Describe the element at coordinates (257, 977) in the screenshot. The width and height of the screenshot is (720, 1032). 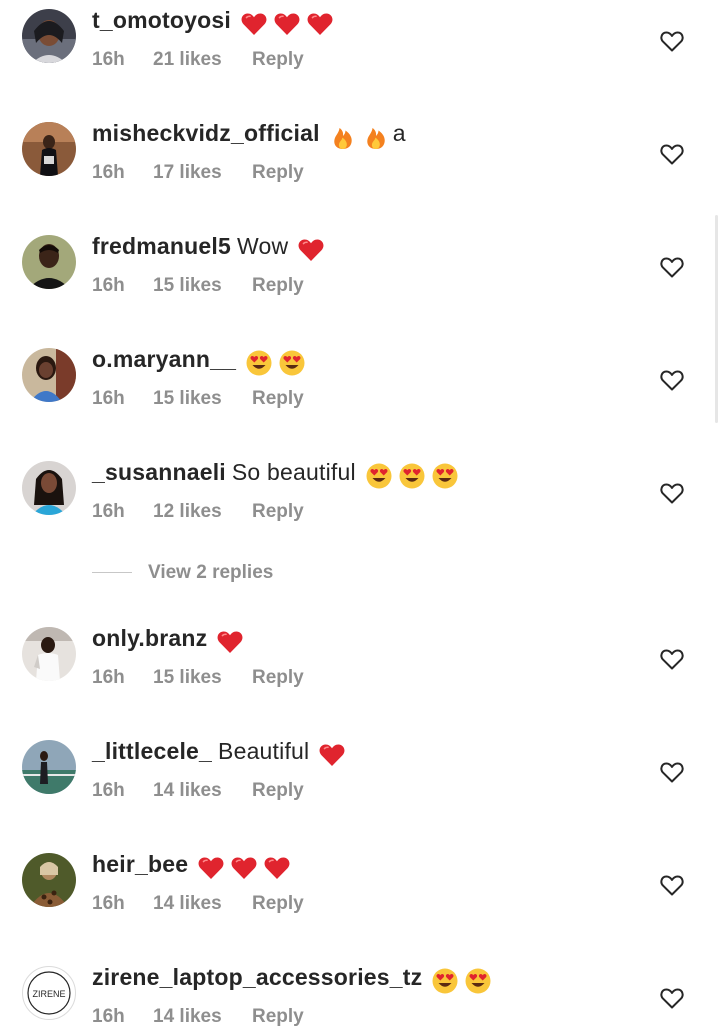
I see `username: zirene_laptop_accessories_tz` at that location.